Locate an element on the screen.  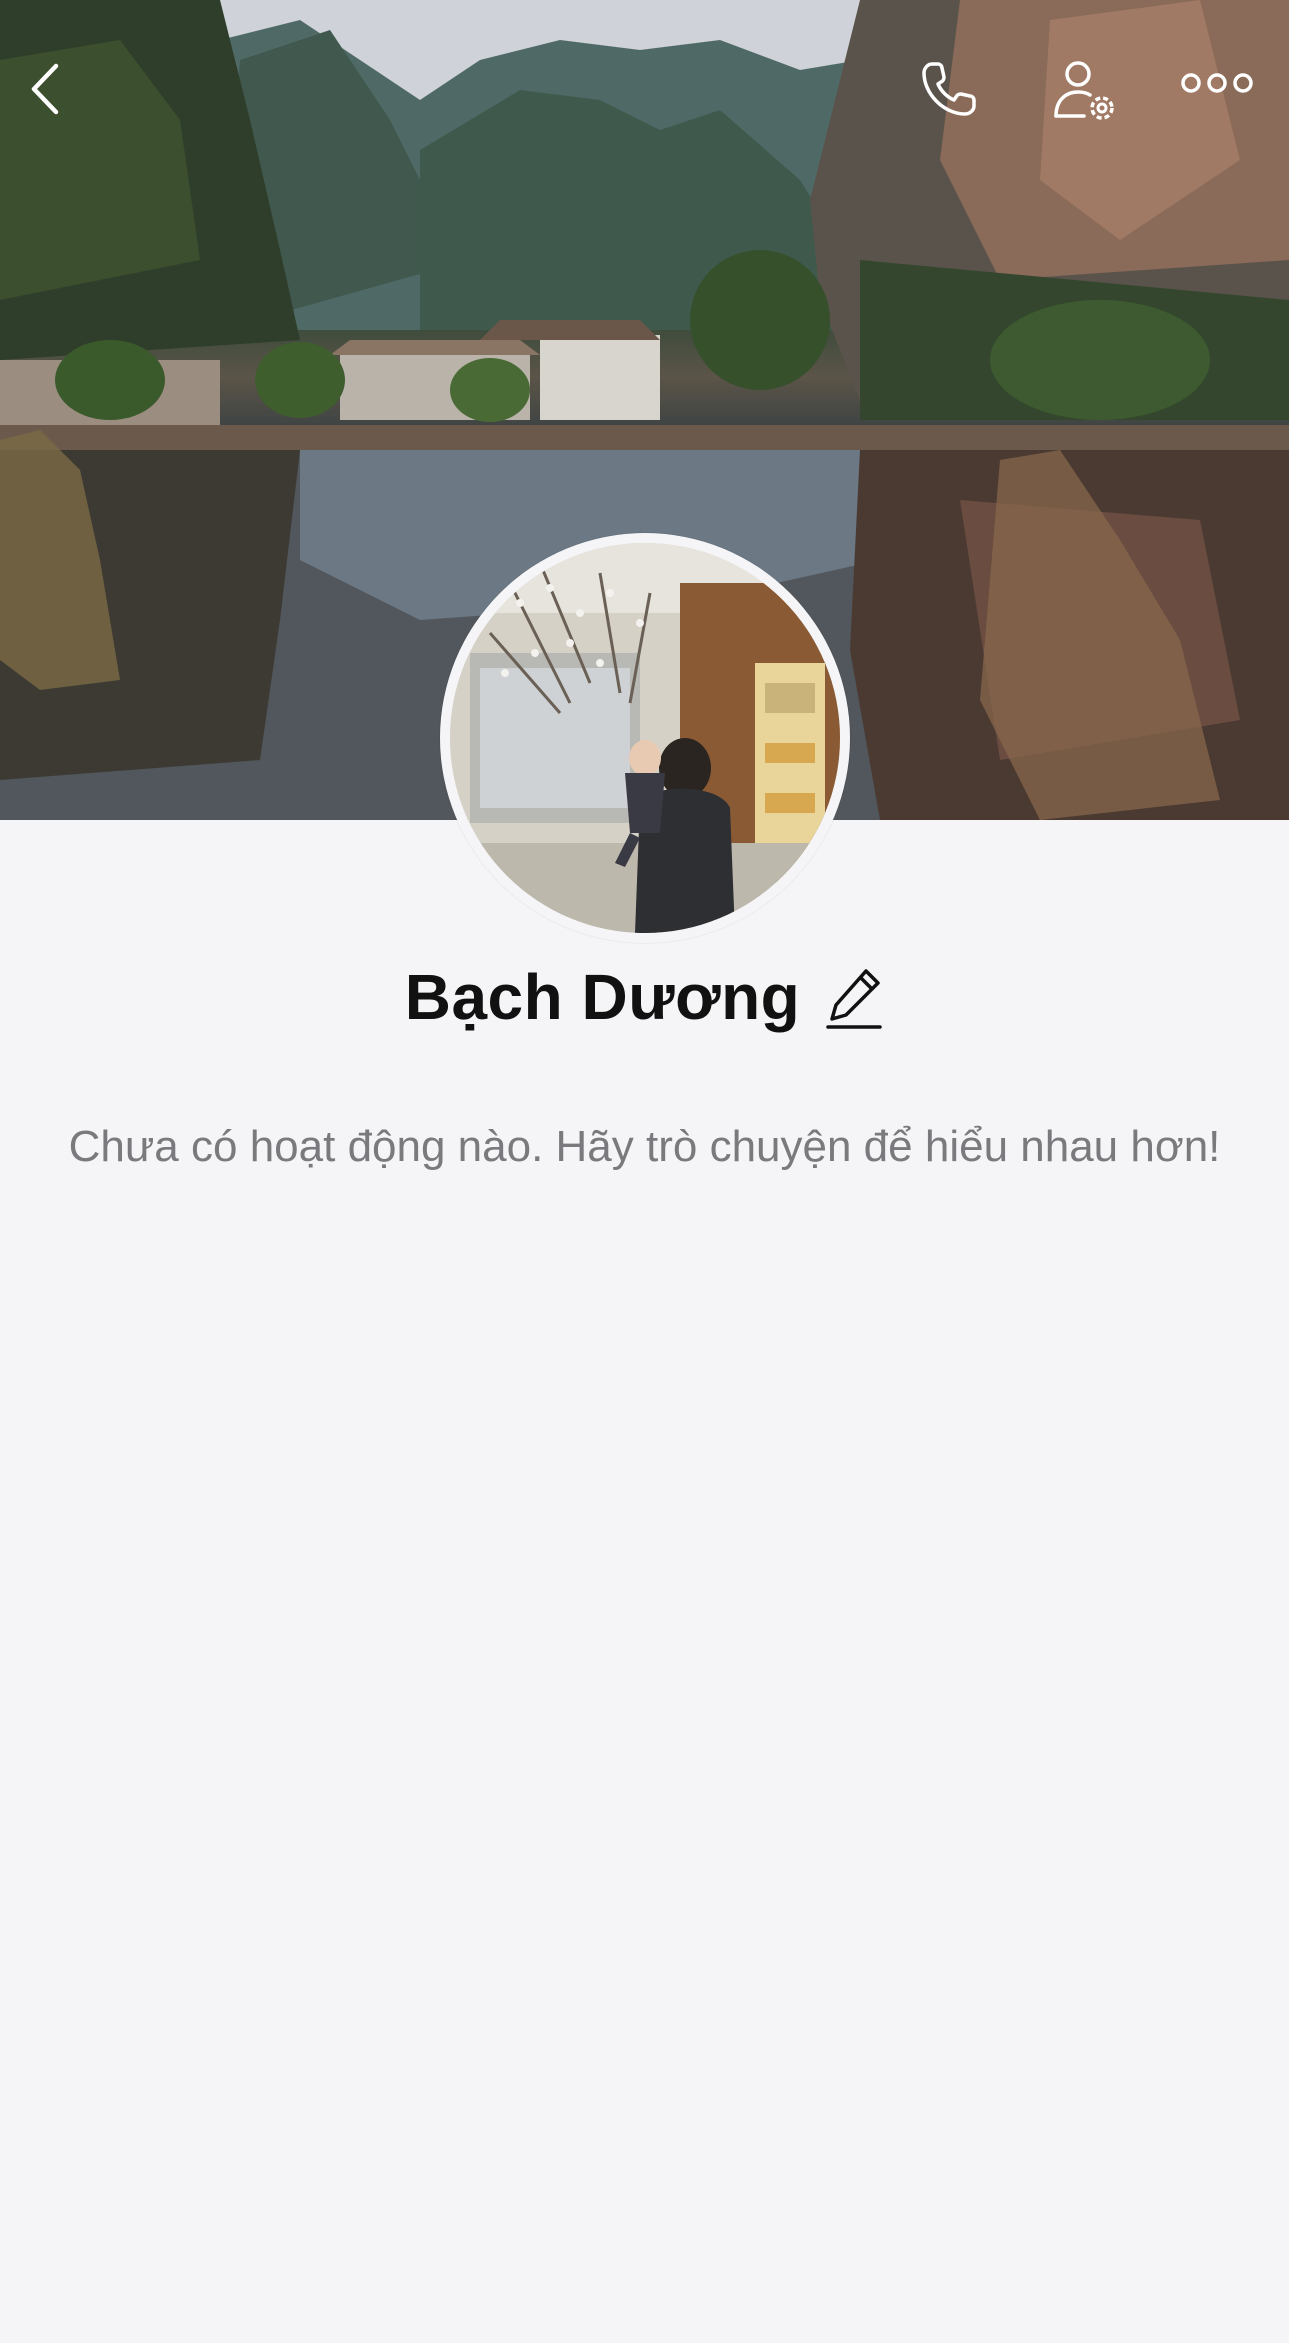
avatar-image is located at coordinates (645, 738).